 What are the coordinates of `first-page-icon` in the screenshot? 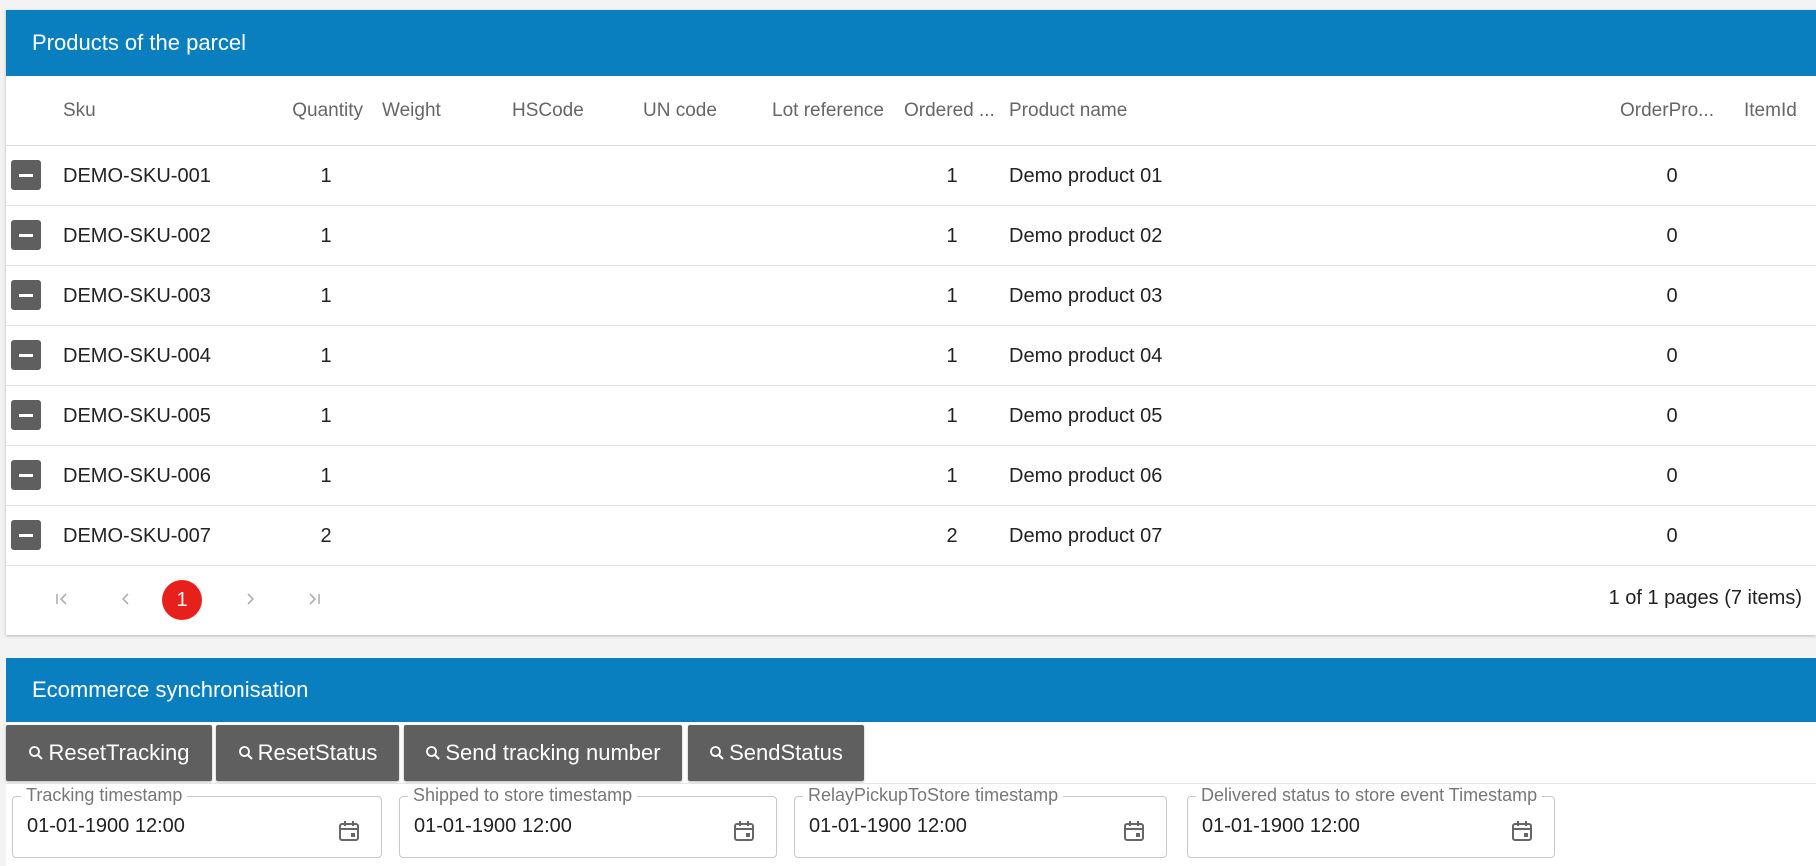 It's located at (61, 599).